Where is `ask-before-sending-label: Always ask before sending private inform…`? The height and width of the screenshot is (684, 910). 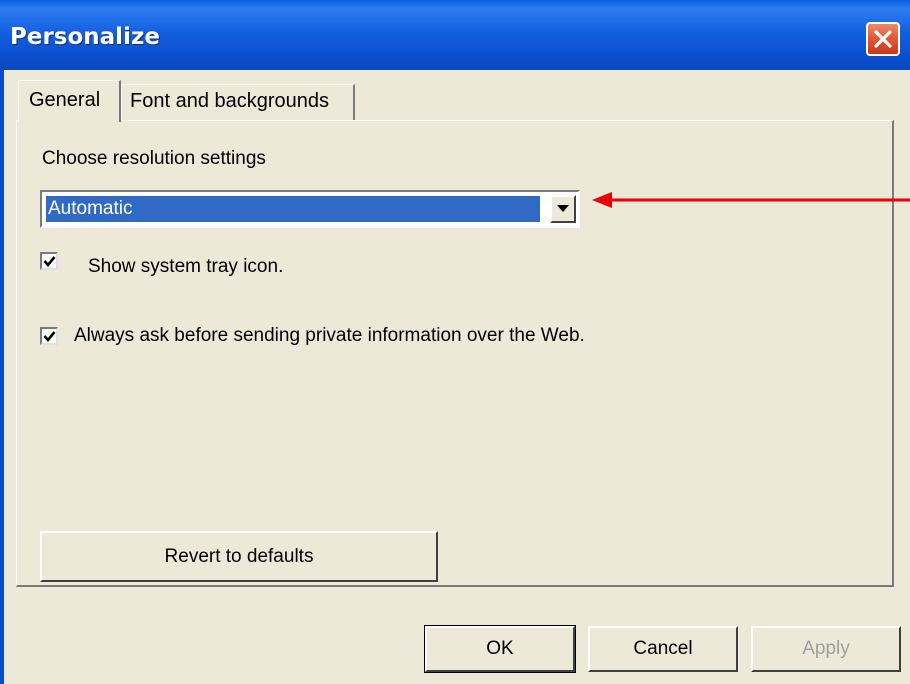
ask-before-sending-label: Always ask before sending private inform… is located at coordinates (329, 336).